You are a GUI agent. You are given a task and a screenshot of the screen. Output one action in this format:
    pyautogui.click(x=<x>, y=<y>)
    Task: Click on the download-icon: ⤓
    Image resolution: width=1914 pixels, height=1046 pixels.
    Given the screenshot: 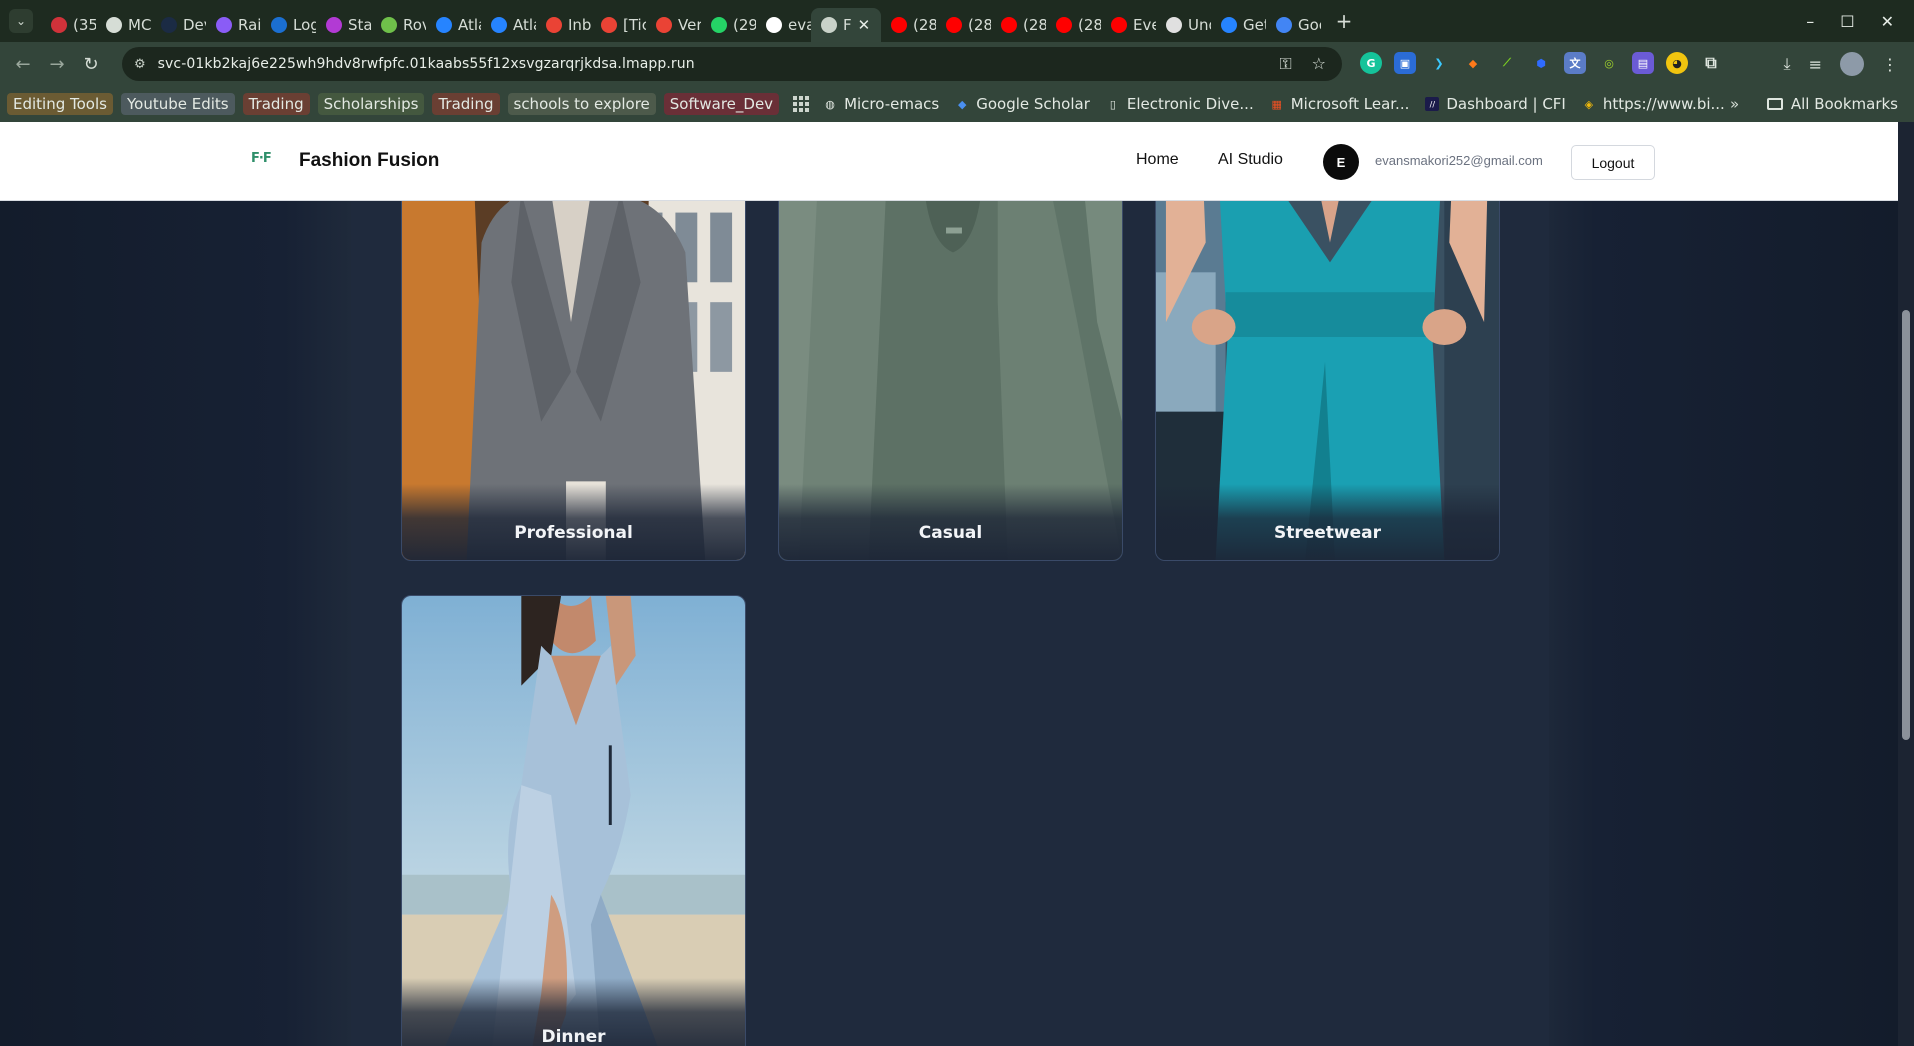 What is the action you would take?
    pyautogui.click(x=1787, y=64)
    